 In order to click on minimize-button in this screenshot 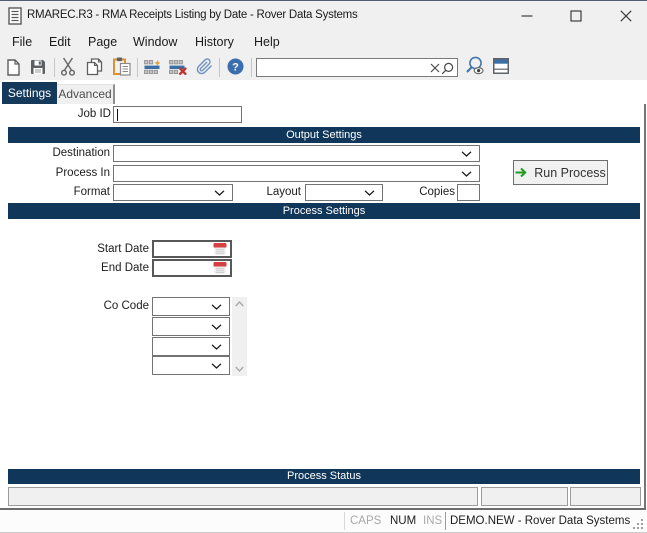, I will do `click(526, 15)`.